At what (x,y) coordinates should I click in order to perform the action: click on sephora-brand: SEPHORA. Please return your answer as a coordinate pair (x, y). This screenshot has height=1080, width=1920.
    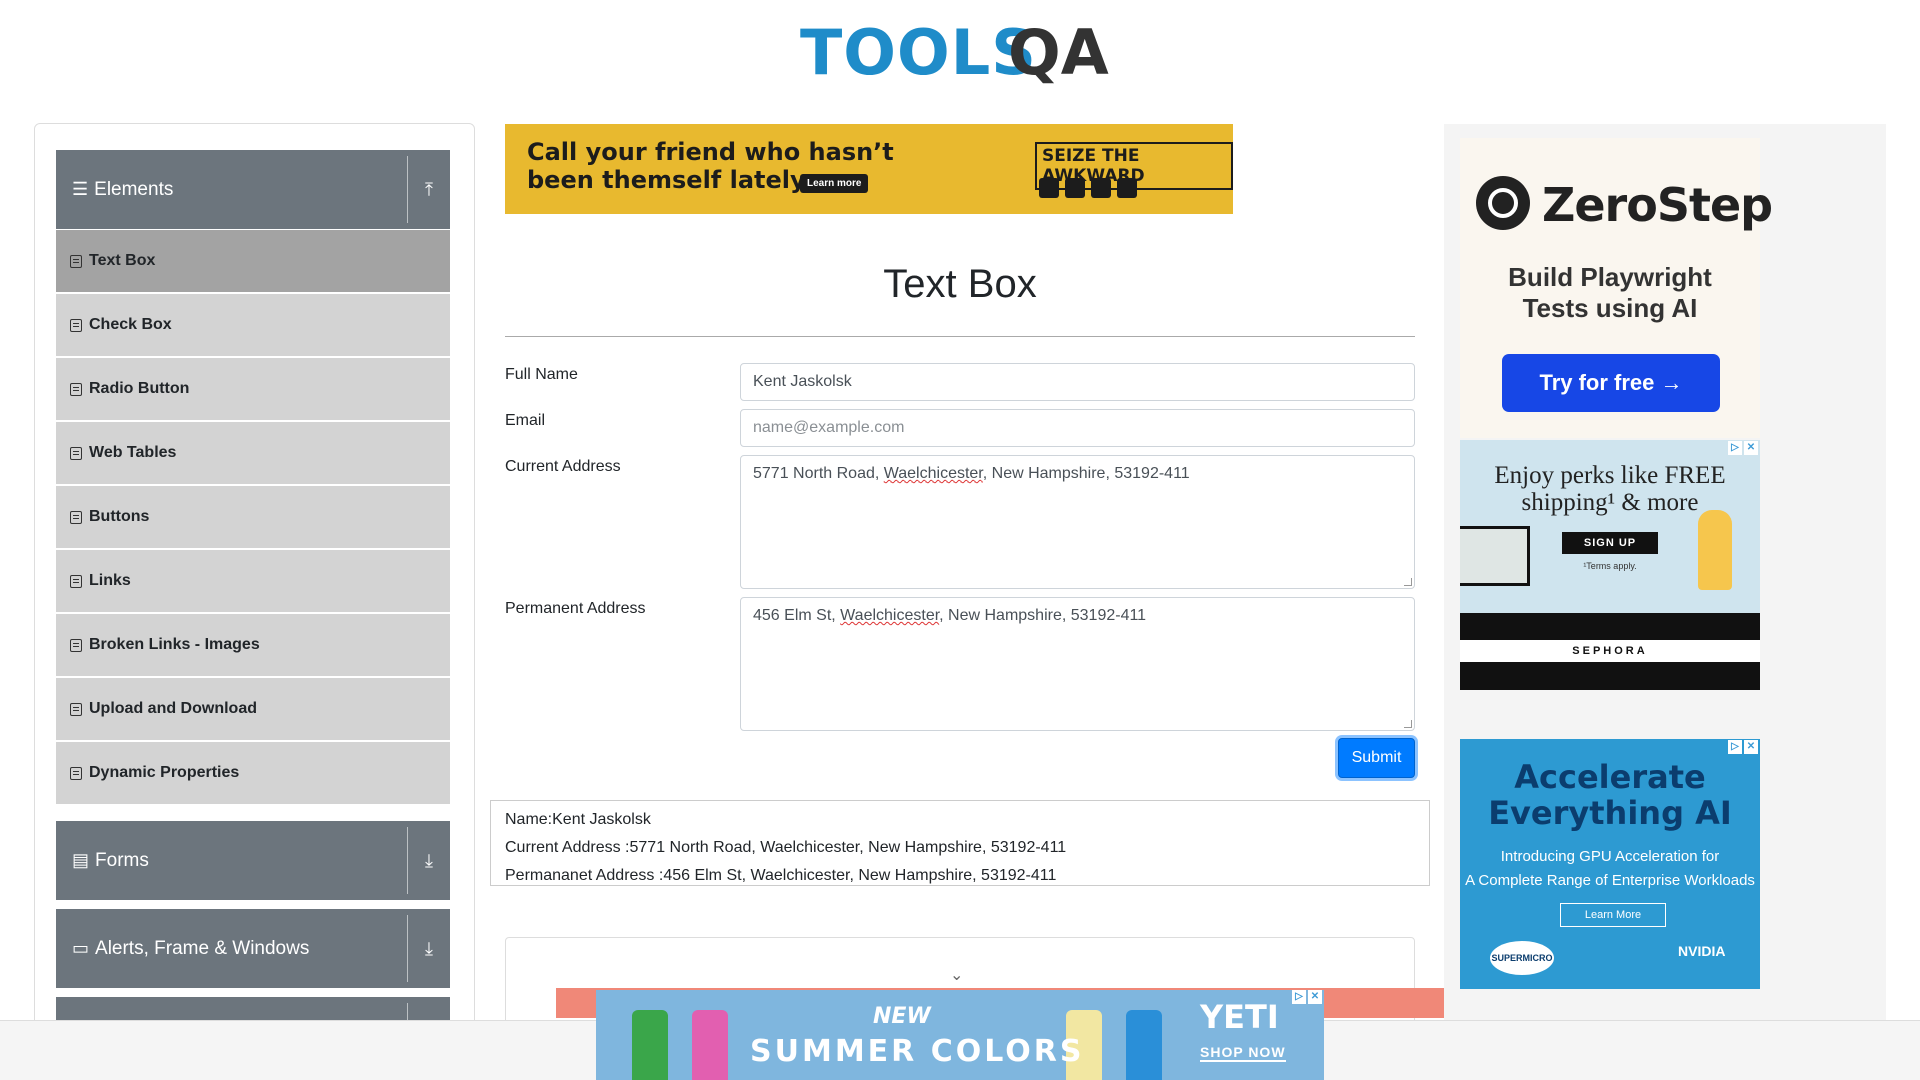
    Looking at the image, I should click on (1610, 651).